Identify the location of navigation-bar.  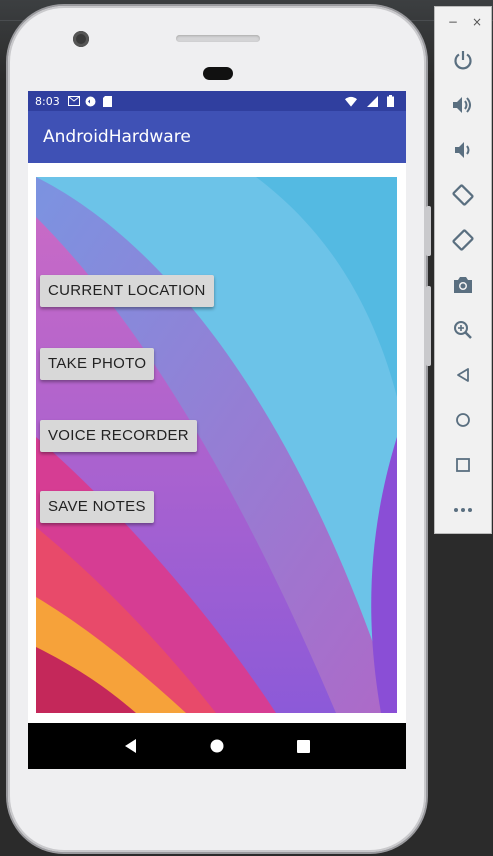
(217, 746).